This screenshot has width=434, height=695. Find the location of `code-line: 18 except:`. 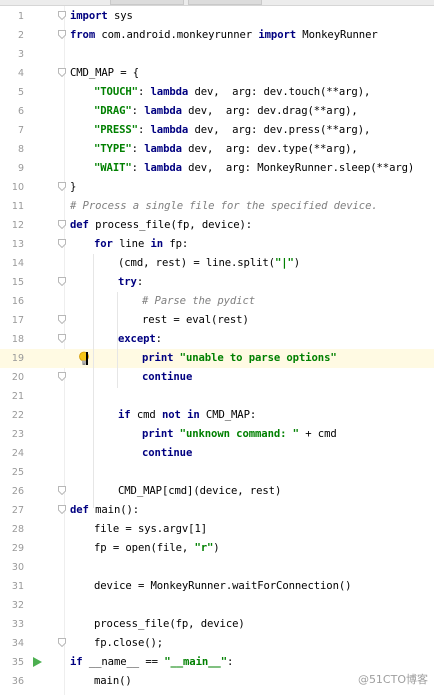

code-line: 18 except: is located at coordinates (217, 339).